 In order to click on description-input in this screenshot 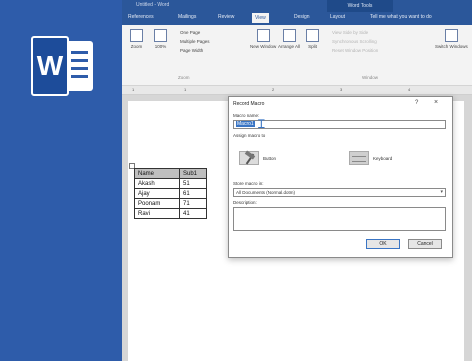, I will do `click(339, 219)`.